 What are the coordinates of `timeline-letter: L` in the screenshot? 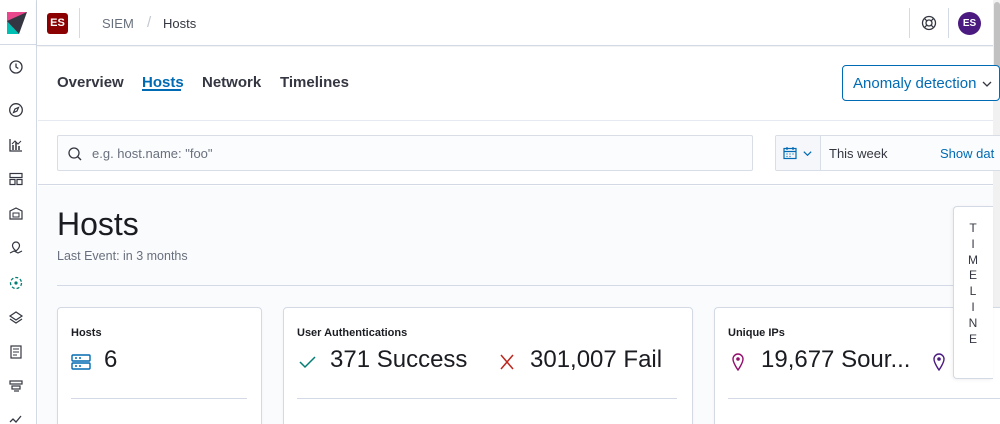 It's located at (973, 291).